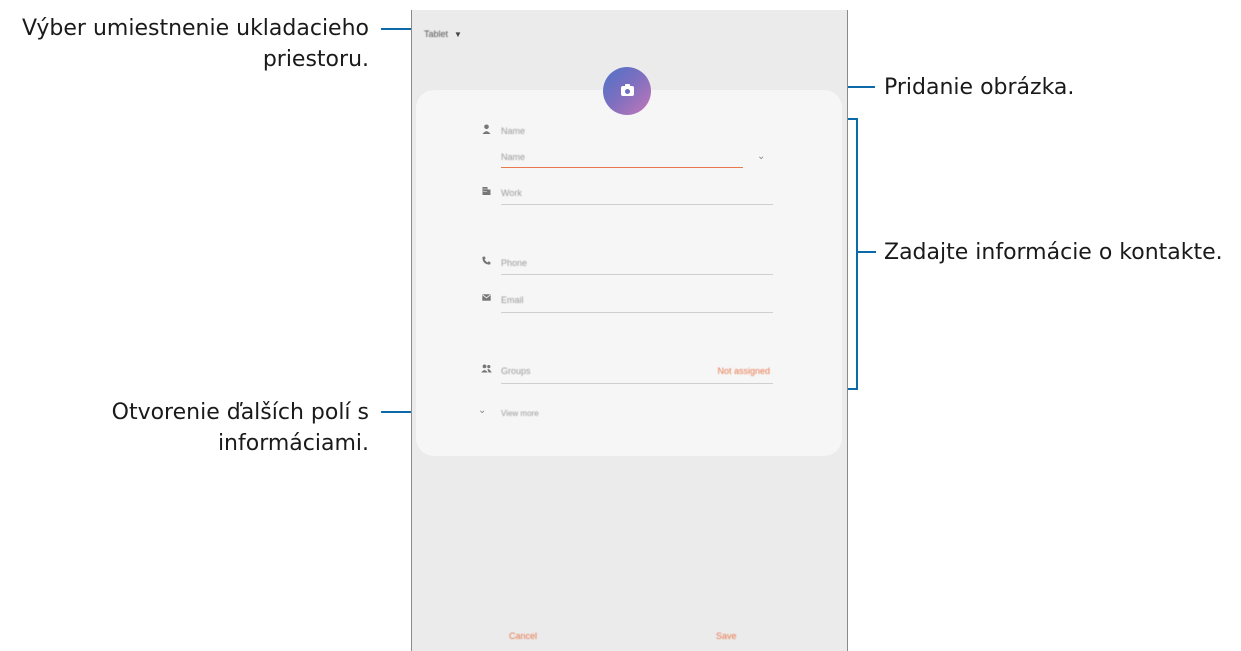 Image resolution: width=1241 pixels, height=651 pixels. What do you see at coordinates (486, 192) in the screenshot?
I see `building-icon` at bounding box center [486, 192].